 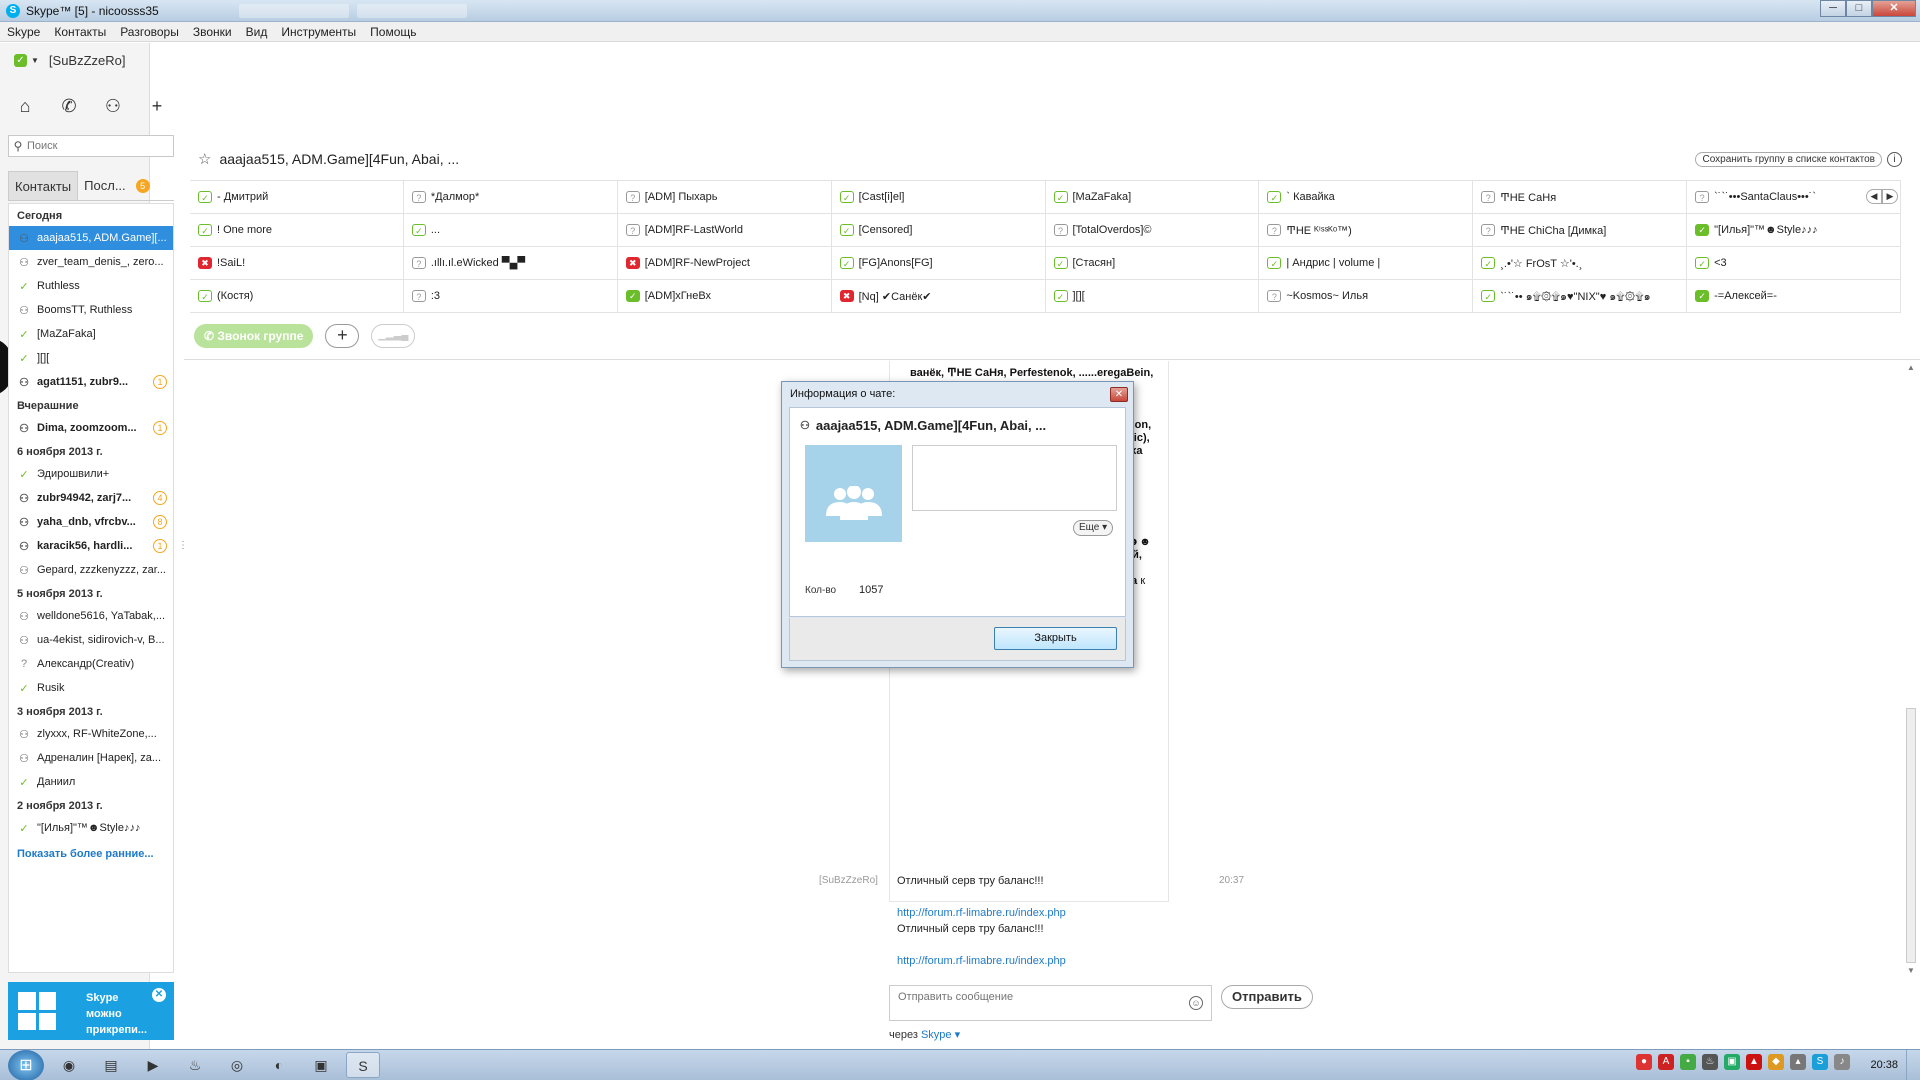 I want to click on participant-cell: ?:3, so click(x=510, y=296).